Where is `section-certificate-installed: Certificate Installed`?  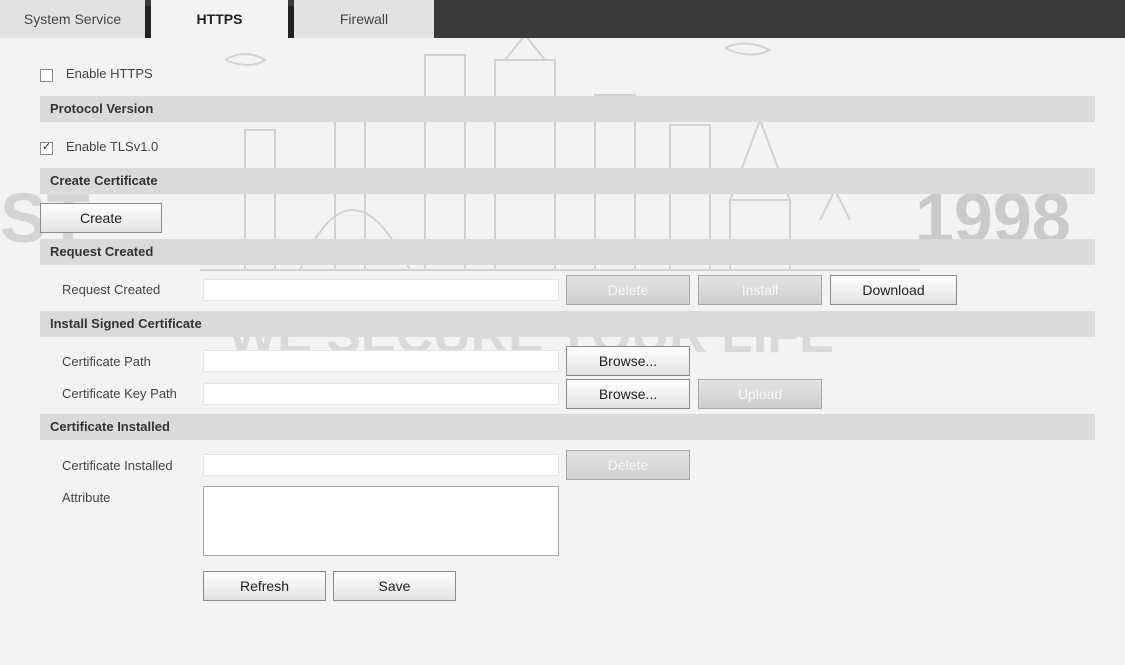
section-certificate-installed: Certificate Installed is located at coordinates (567, 427).